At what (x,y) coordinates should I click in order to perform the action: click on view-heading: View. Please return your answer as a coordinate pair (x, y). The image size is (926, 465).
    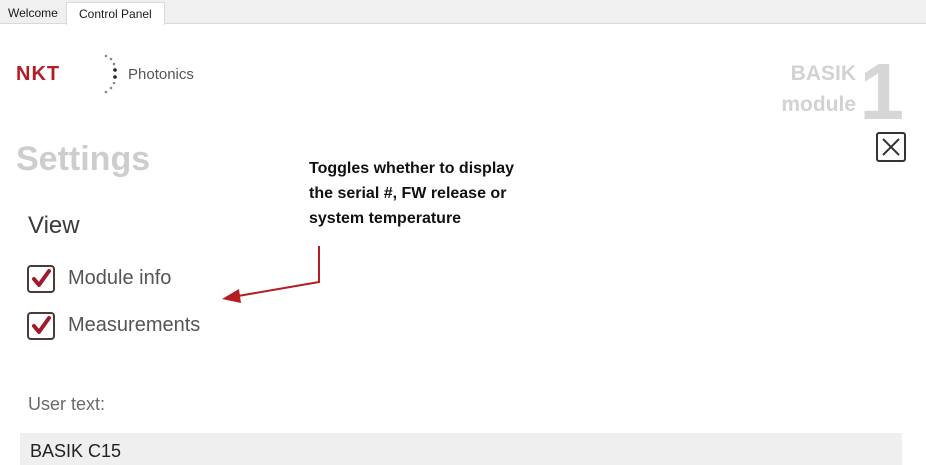
    Looking at the image, I should click on (54, 225).